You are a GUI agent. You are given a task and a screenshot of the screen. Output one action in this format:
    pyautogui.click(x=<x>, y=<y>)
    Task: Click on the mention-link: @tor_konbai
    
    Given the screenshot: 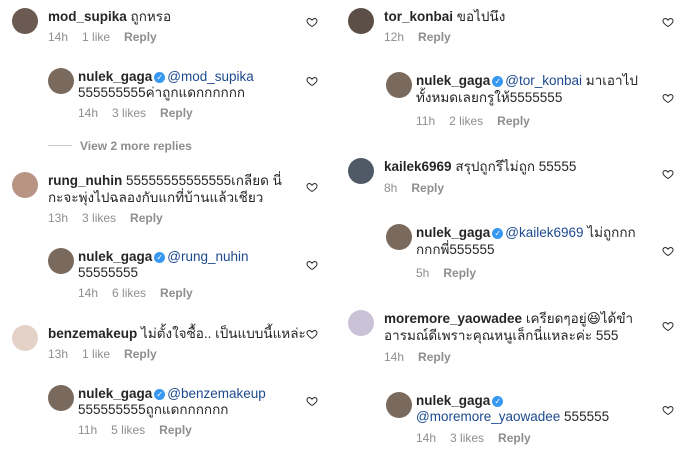 What is the action you would take?
    pyautogui.click(x=543, y=80)
    